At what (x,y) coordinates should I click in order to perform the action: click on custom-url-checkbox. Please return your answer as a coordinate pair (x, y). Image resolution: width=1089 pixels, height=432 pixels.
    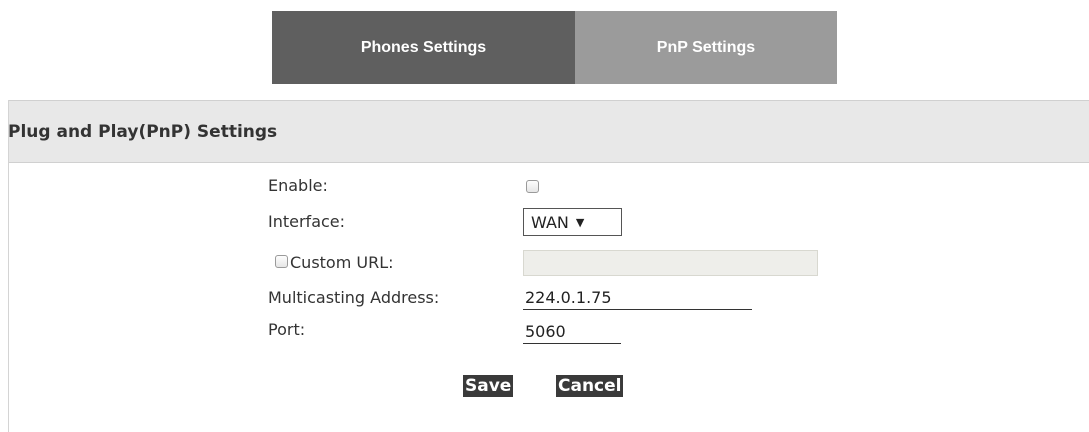
    Looking at the image, I should click on (281, 261).